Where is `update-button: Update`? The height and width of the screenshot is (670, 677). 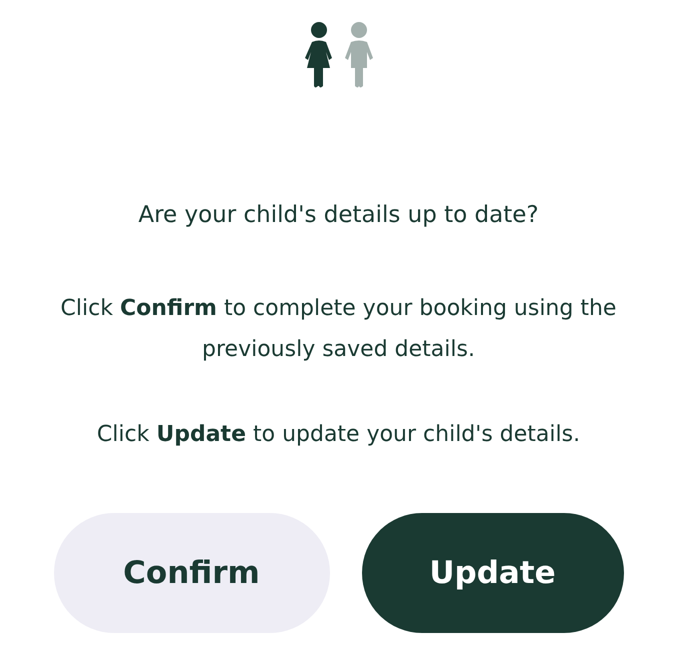 update-button: Update is located at coordinates (493, 573).